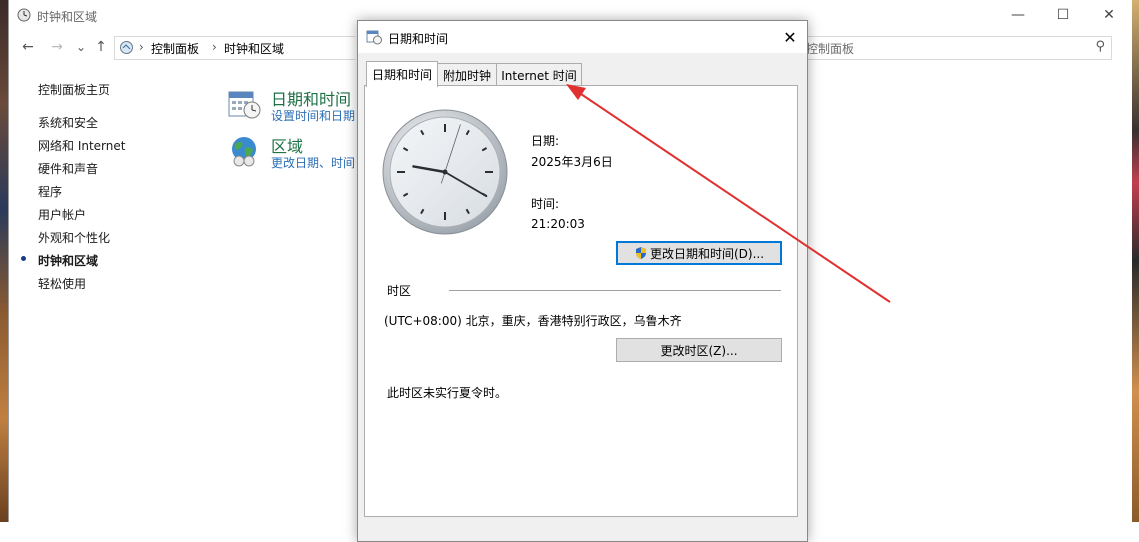 This screenshot has width=1139, height=542. What do you see at coordinates (81, 145) in the screenshot?
I see `sidebar-item-network-internet: 网络和 Internet` at bounding box center [81, 145].